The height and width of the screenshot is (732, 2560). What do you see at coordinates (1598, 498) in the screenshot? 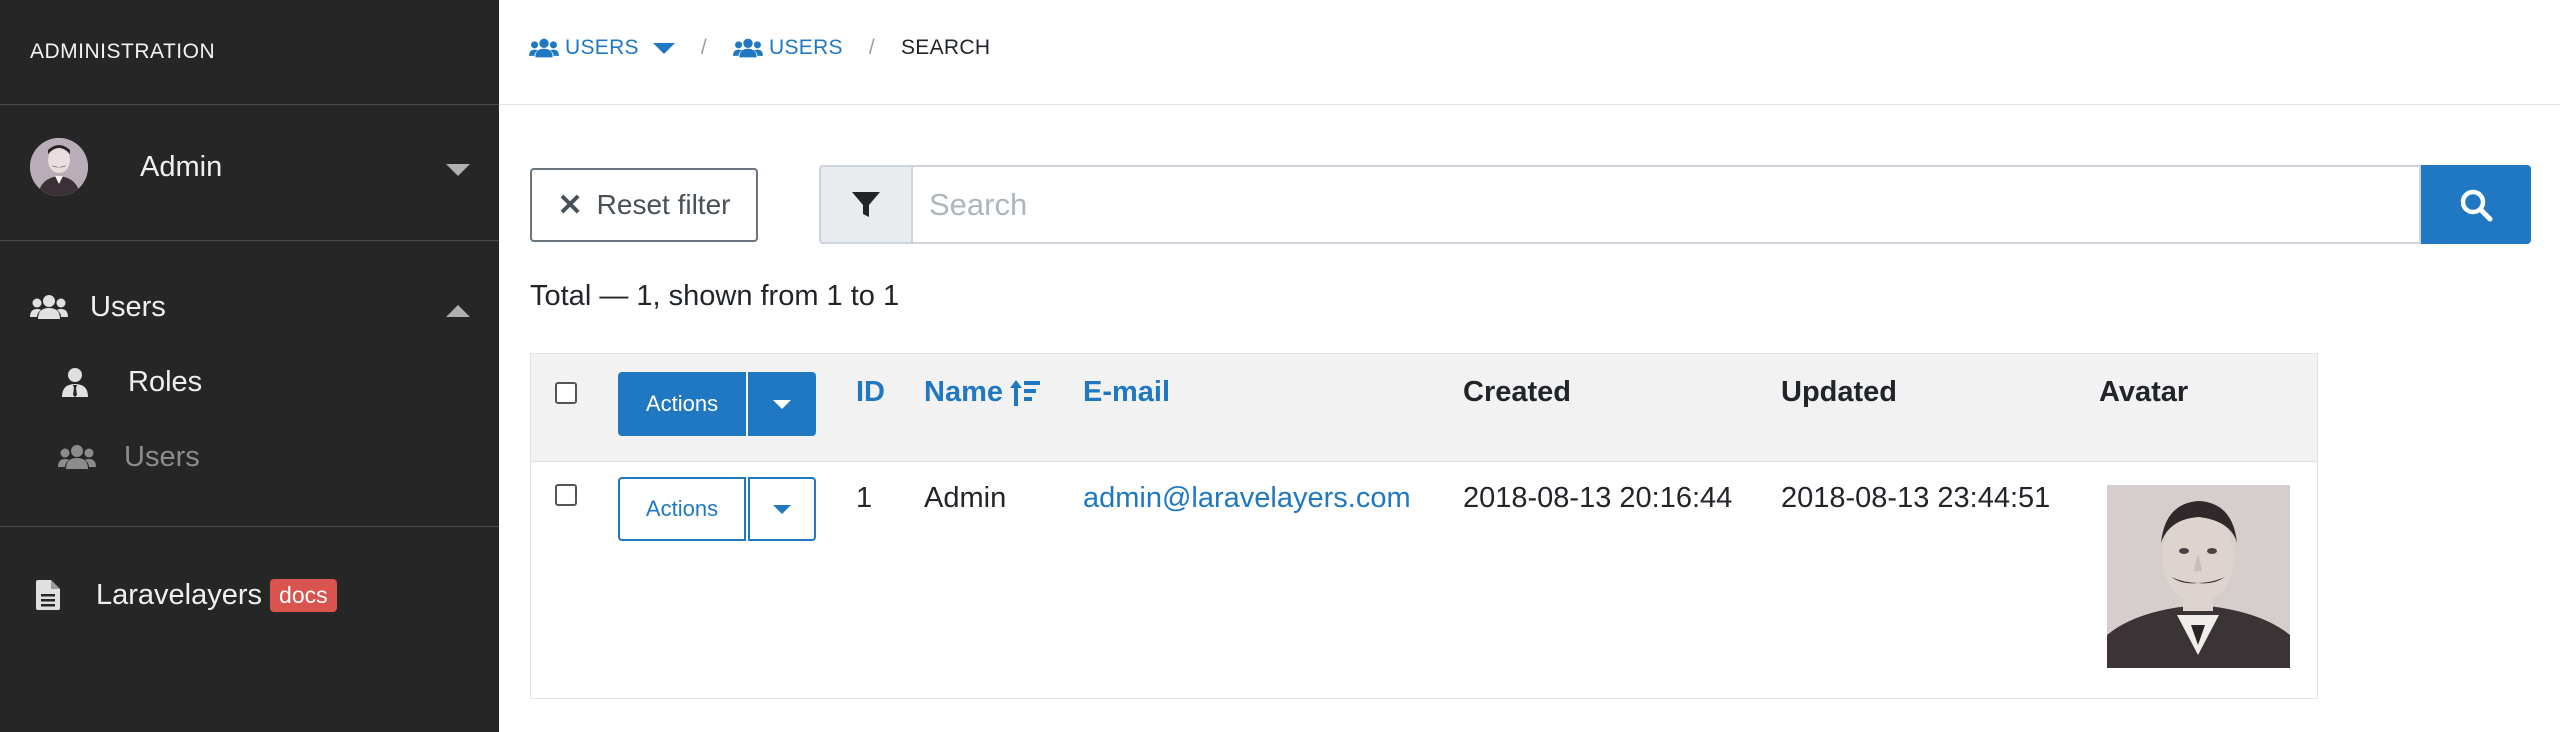
I see `cell-created: 2018-08-13 20:16:44` at bounding box center [1598, 498].